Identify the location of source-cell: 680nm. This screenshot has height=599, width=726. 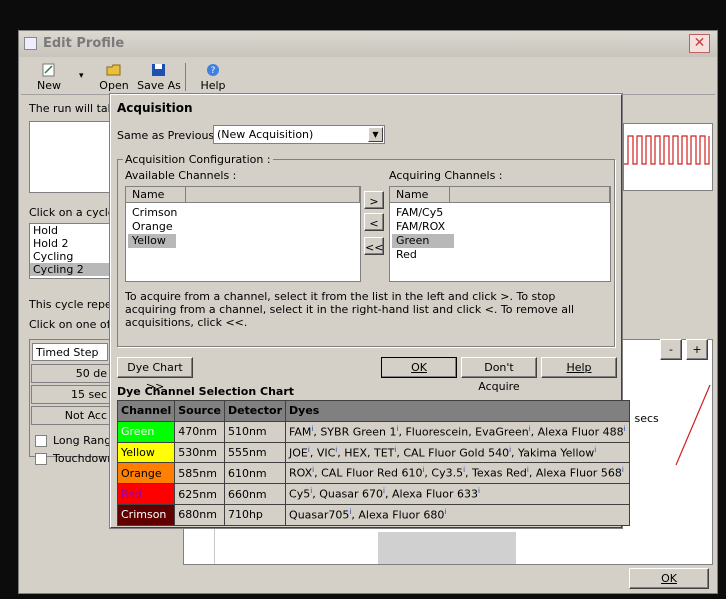
(199, 514).